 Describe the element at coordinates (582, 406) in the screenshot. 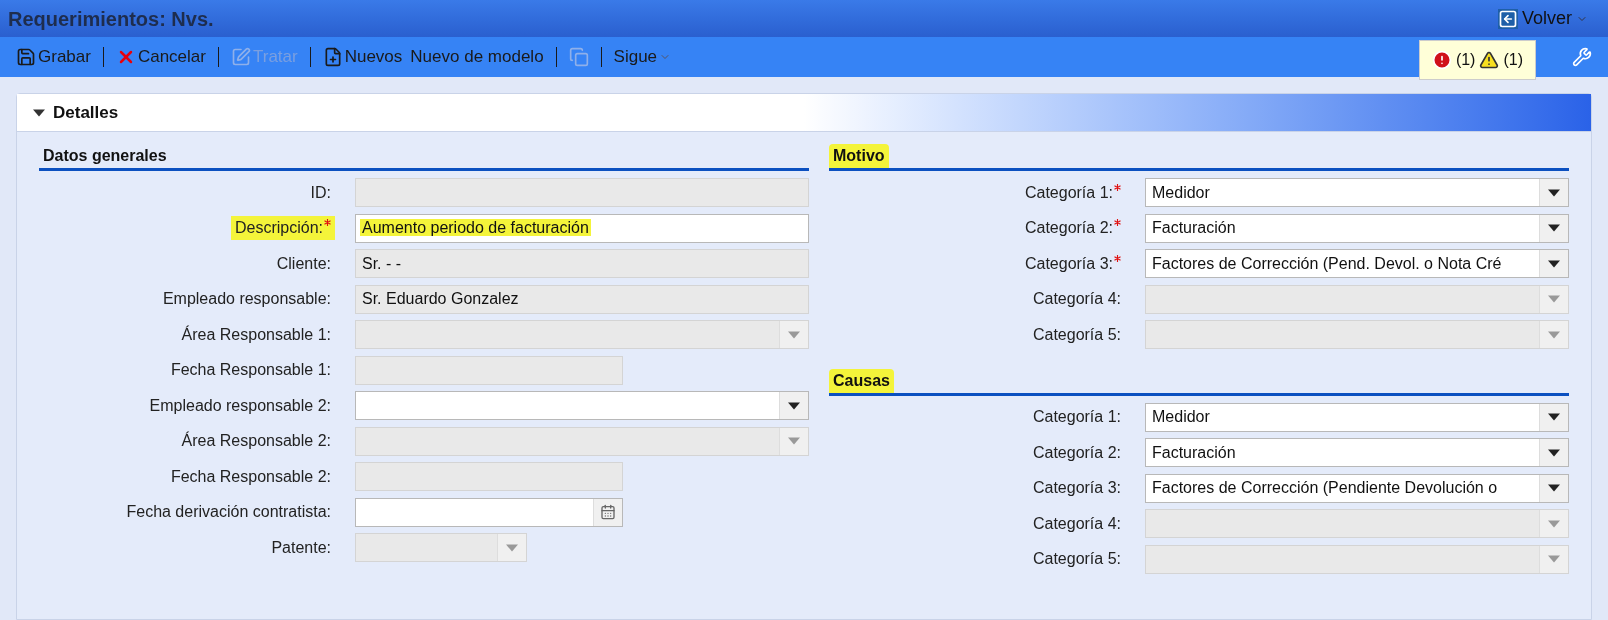

I see `dropdown-field` at that location.